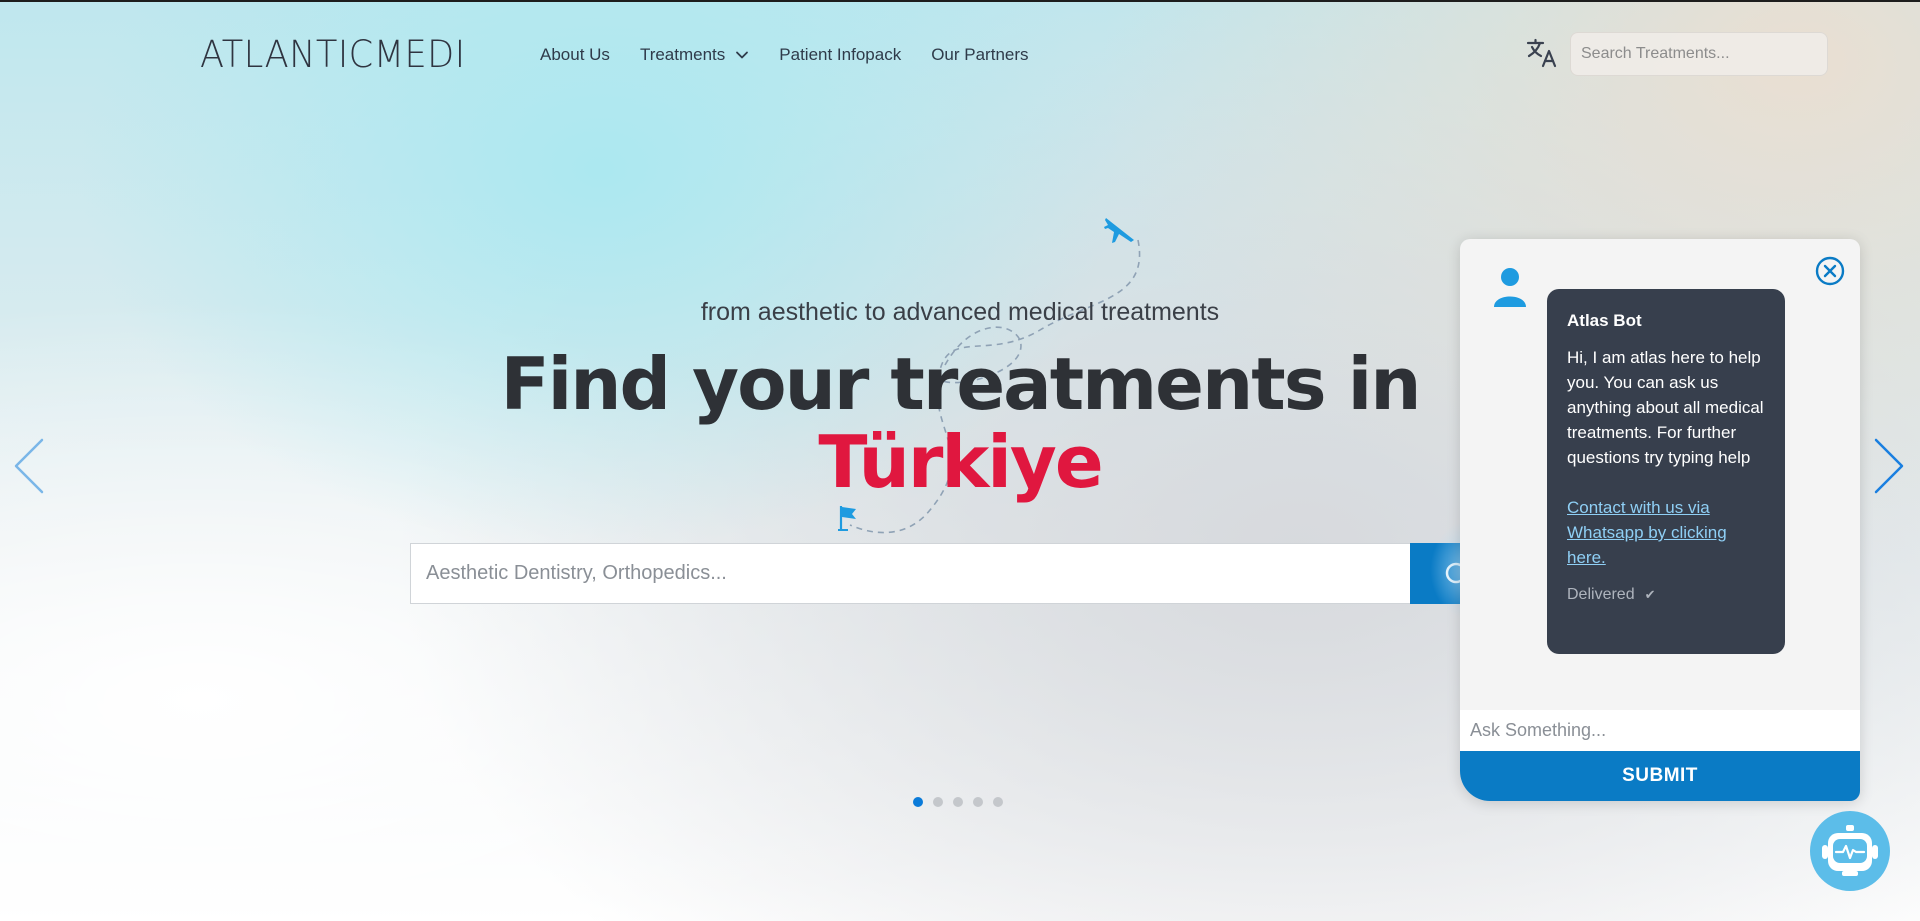 The width and height of the screenshot is (1920, 921). I want to click on user-icon, so click(1510, 287).